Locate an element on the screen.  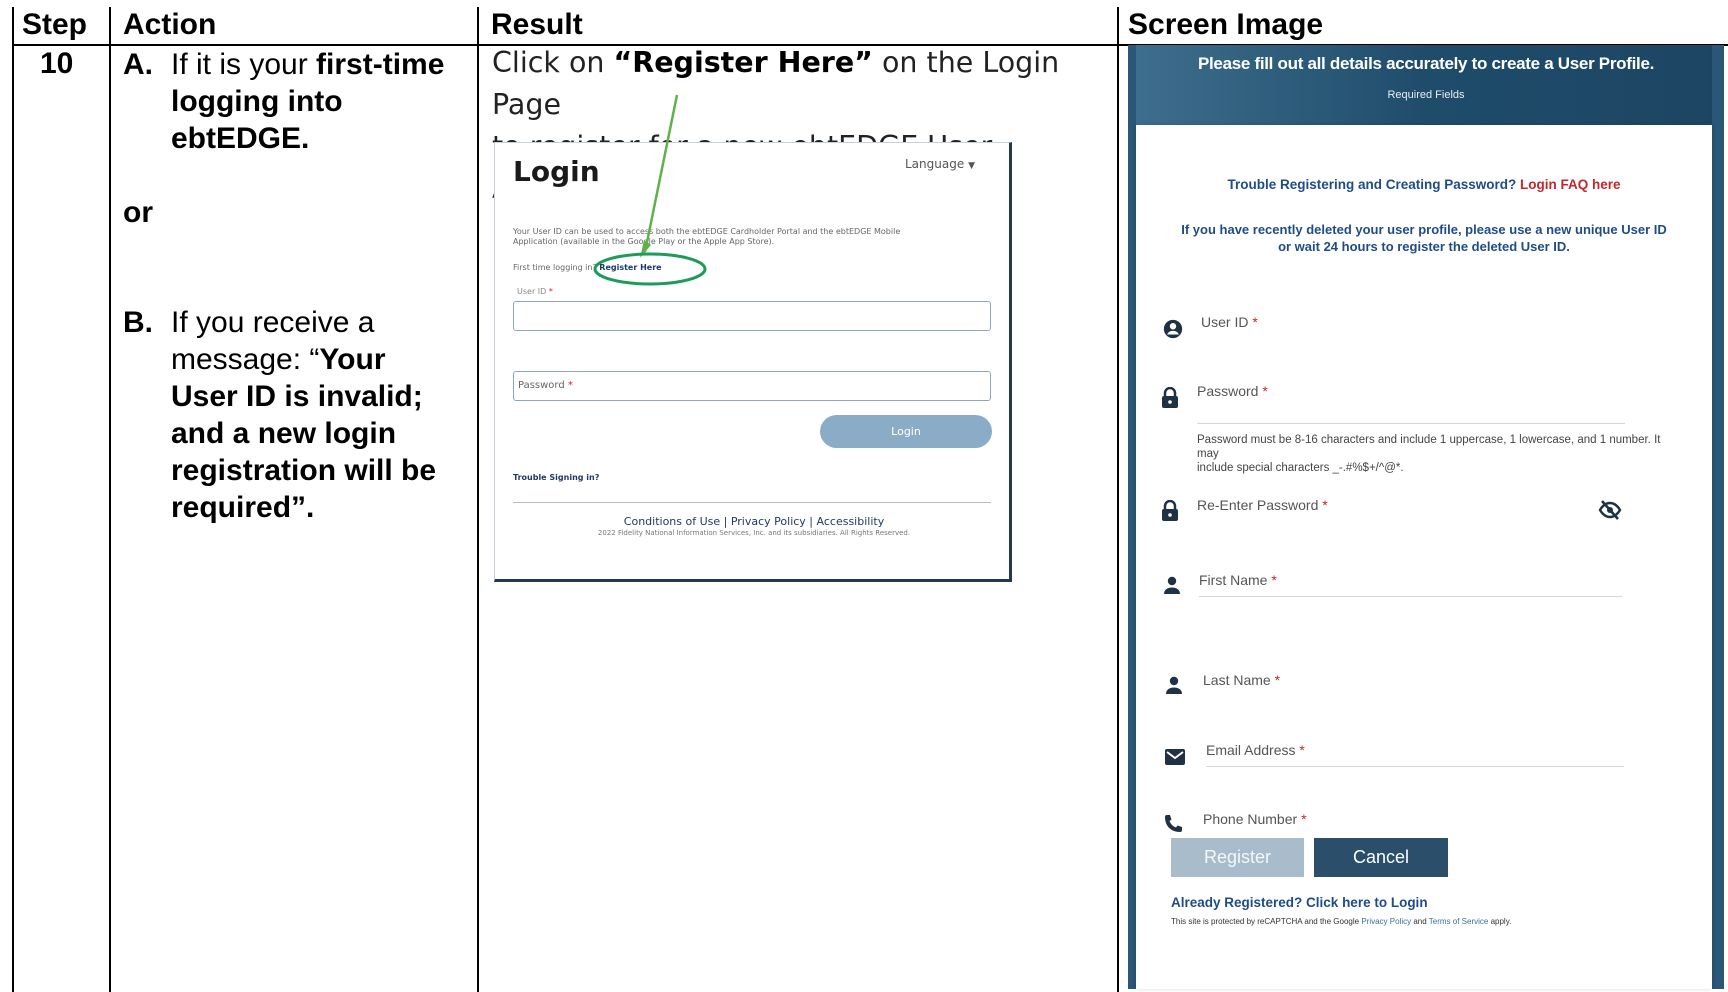
result-register-here-quote: “Register Here” is located at coordinates (743, 62).